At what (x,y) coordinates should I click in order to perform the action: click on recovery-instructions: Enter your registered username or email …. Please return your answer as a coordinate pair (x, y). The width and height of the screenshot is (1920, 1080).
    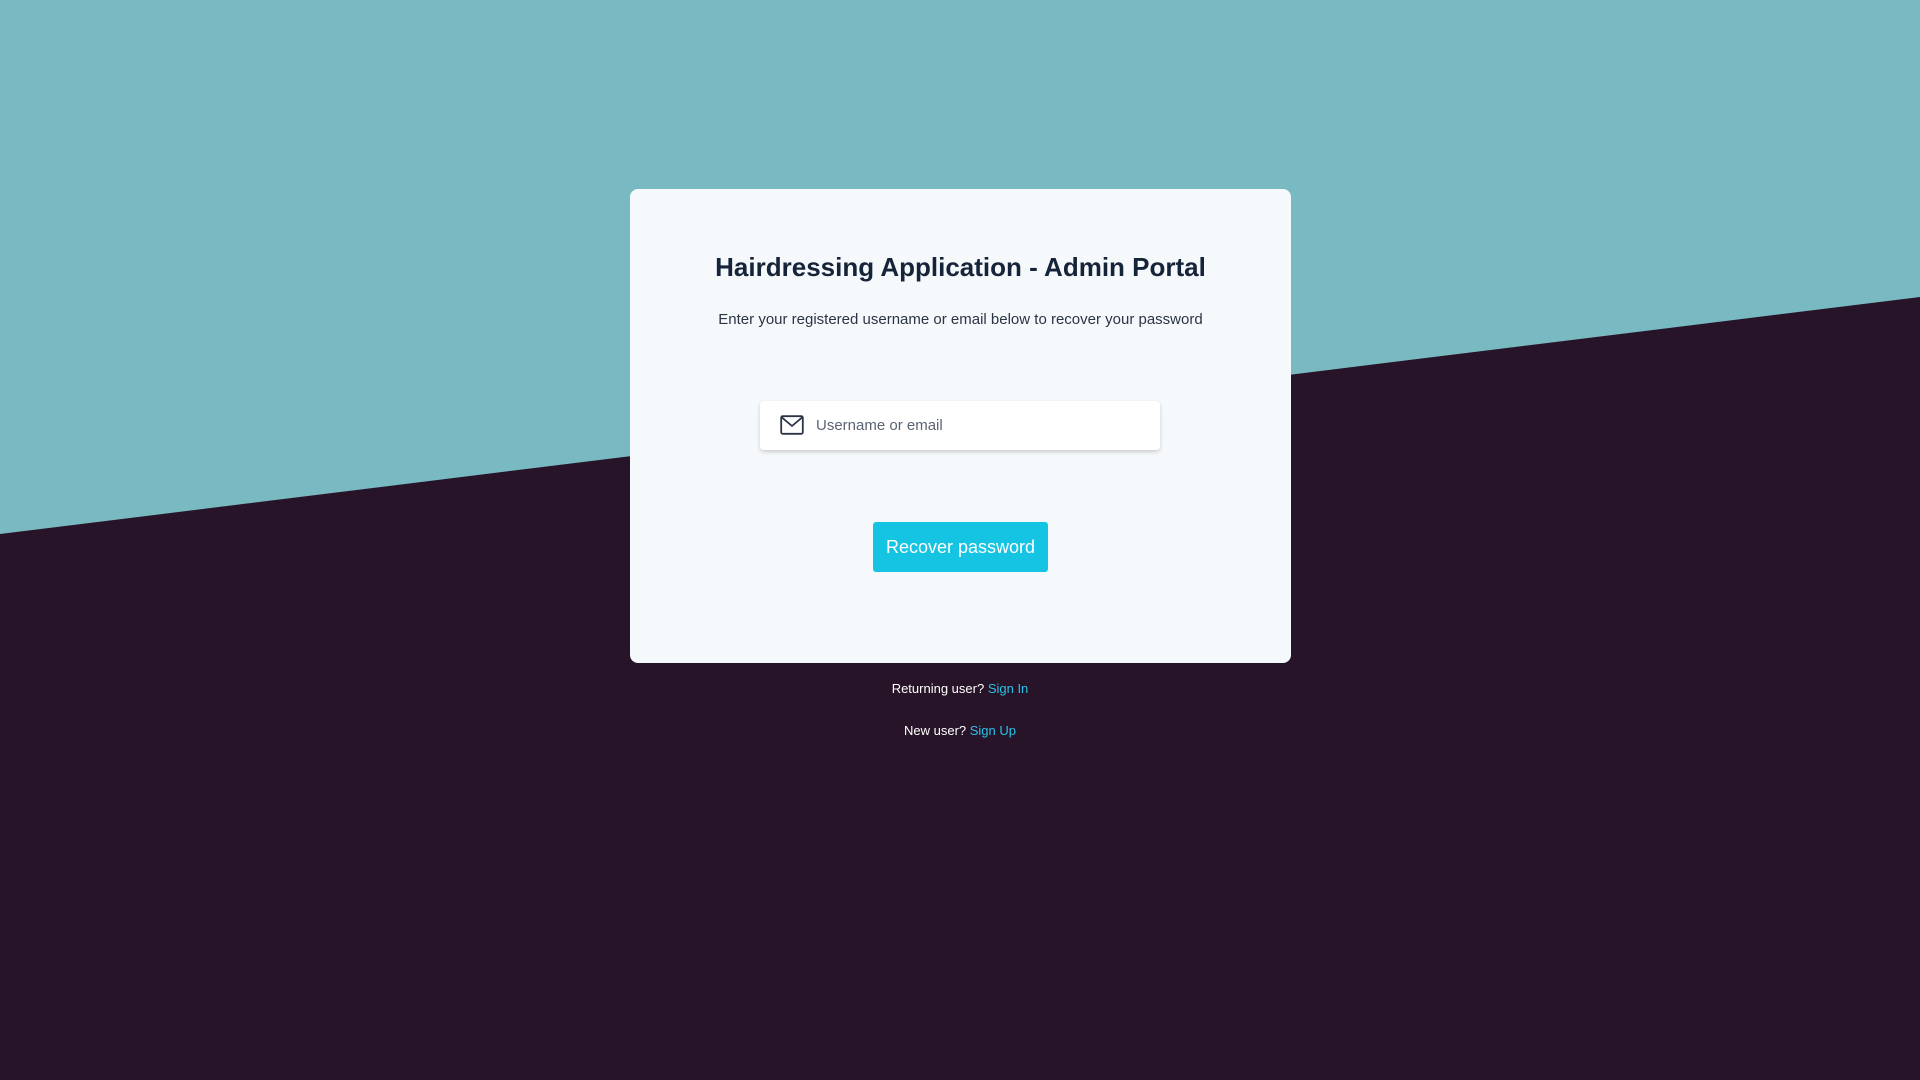
    Looking at the image, I should click on (960, 319).